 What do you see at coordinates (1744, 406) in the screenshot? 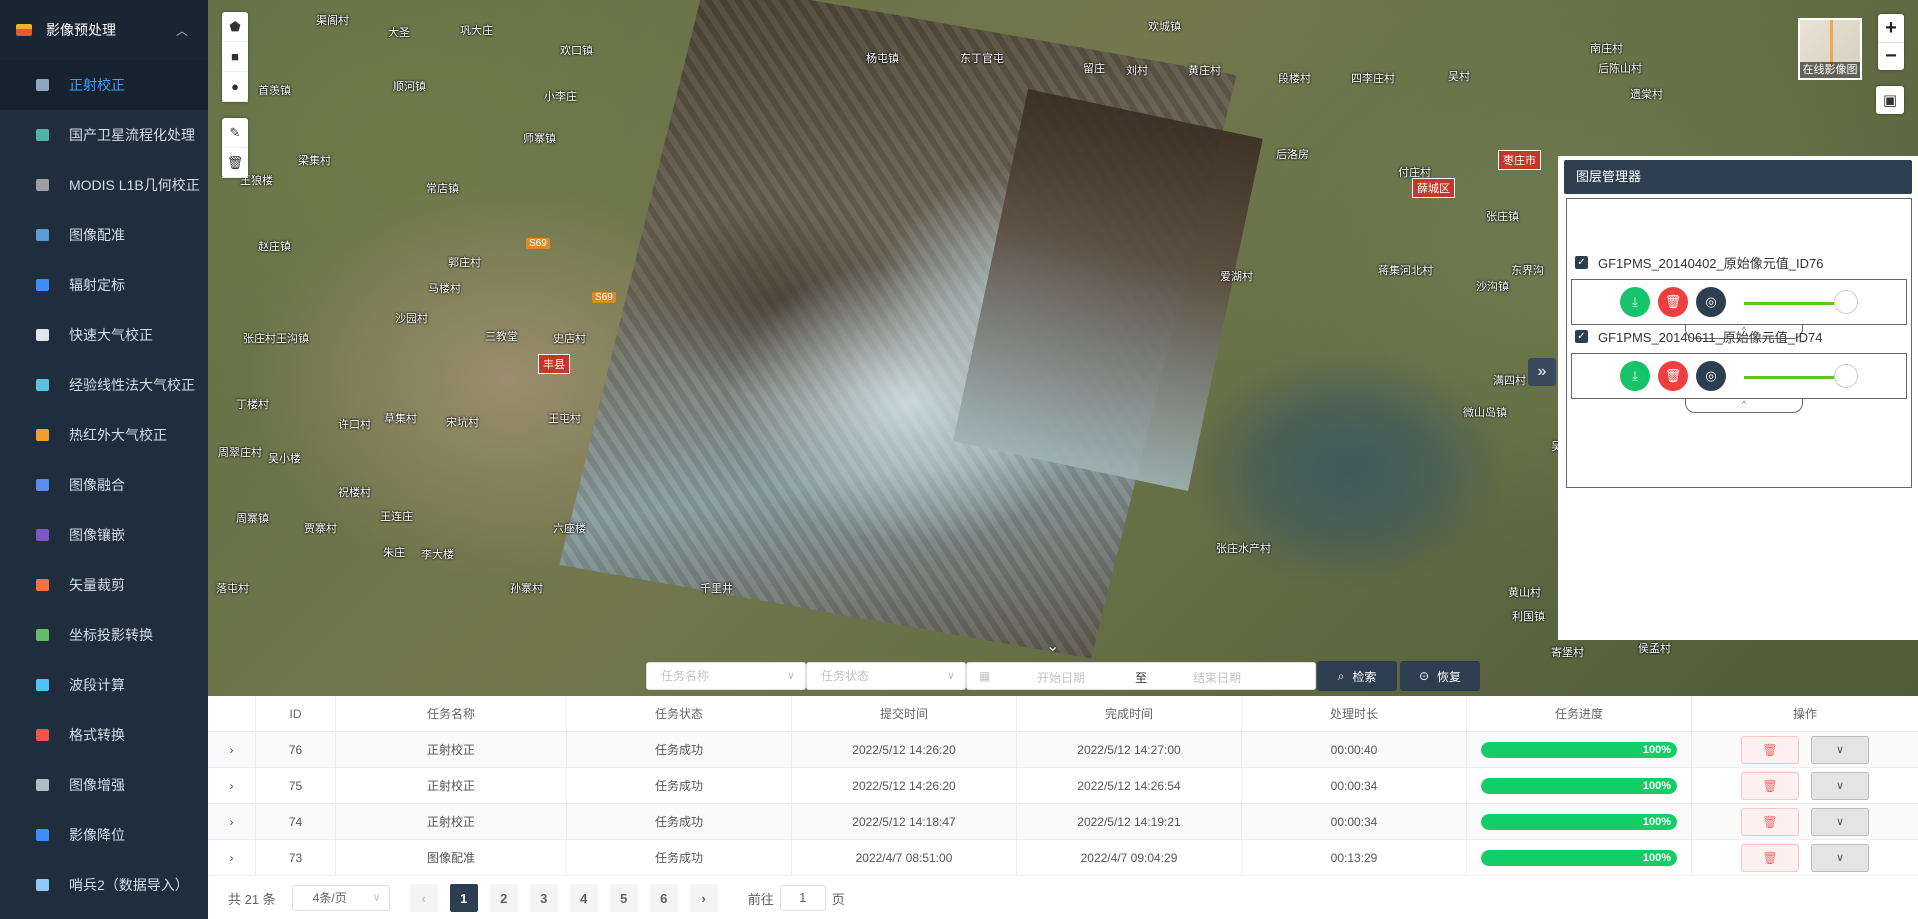
I see `layer-expand-tab: ^` at bounding box center [1744, 406].